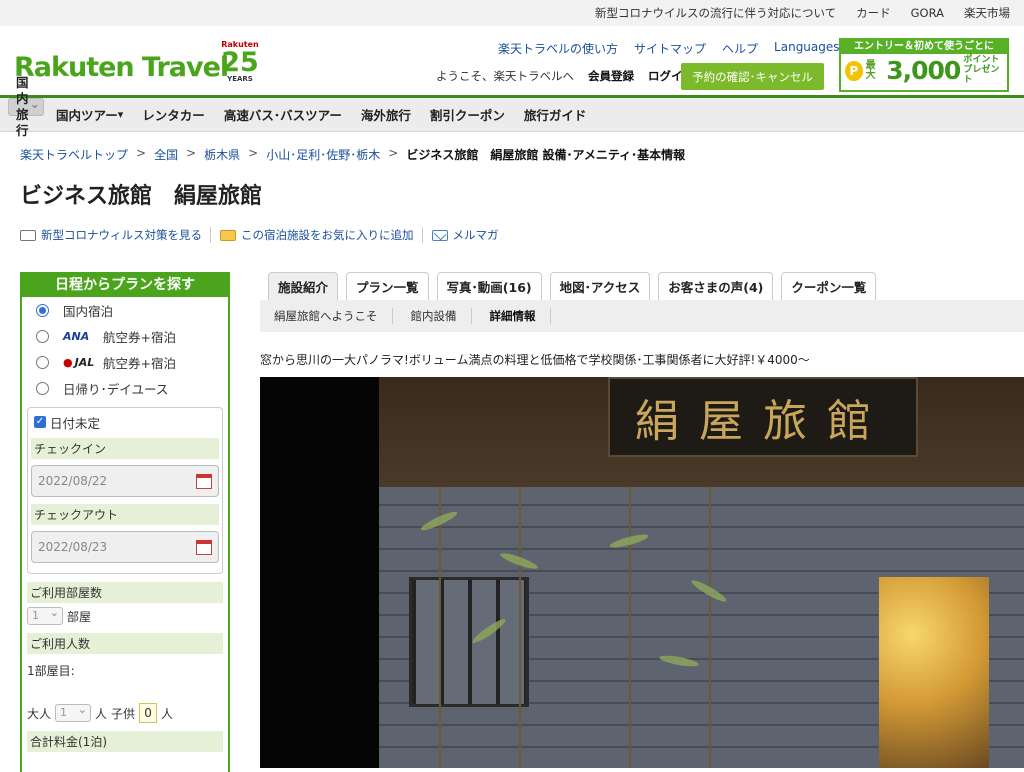 The width and height of the screenshot is (1024, 772). What do you see at coordinates (39, 713) in the screenshot?
I see `adult-label: 大人` at bounding box center [39, 713].